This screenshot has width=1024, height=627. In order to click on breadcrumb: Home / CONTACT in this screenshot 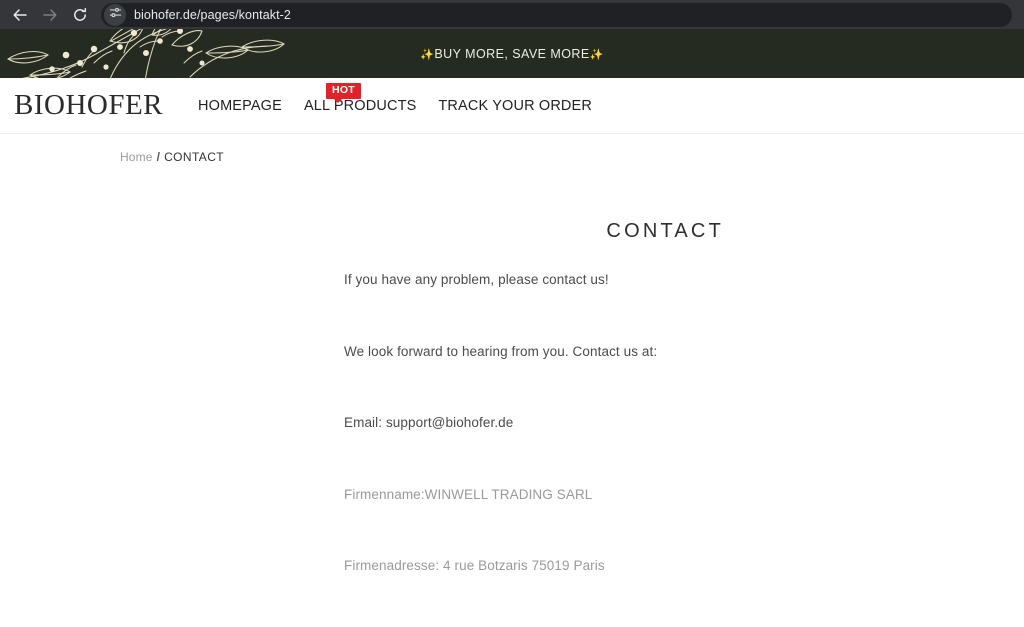, I will do `click(172, 157)`.